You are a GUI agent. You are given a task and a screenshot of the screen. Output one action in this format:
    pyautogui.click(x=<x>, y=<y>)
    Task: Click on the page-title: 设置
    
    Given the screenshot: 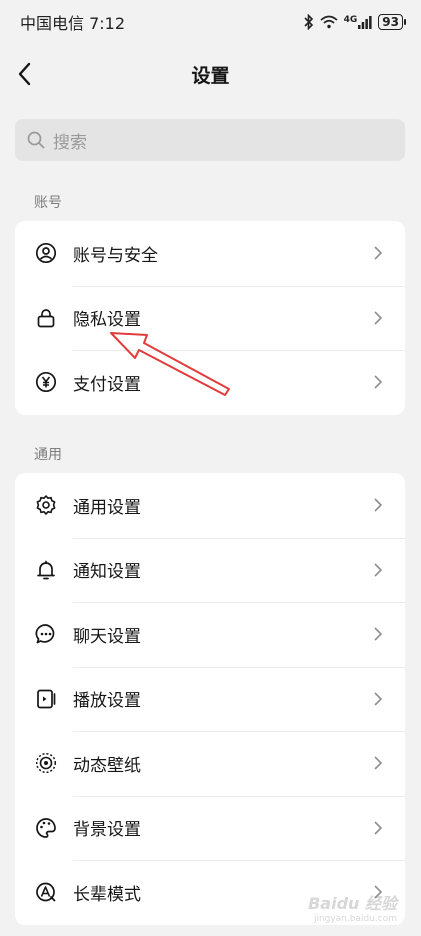 What is the action you would take?
    pyautogui.click(x=210, y=75)
    